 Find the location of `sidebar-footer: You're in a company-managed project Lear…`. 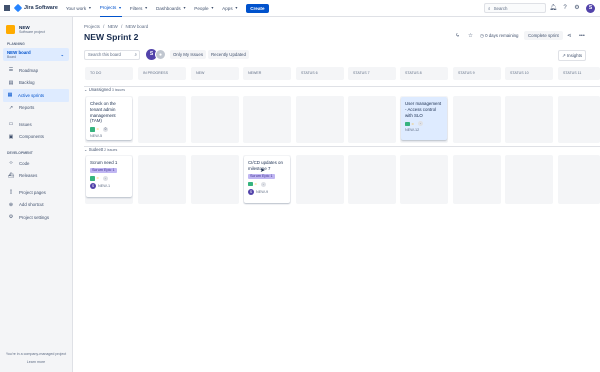

sidebar-footer: You're in a company-managed project Lear… is located at coordinates (36, 356).